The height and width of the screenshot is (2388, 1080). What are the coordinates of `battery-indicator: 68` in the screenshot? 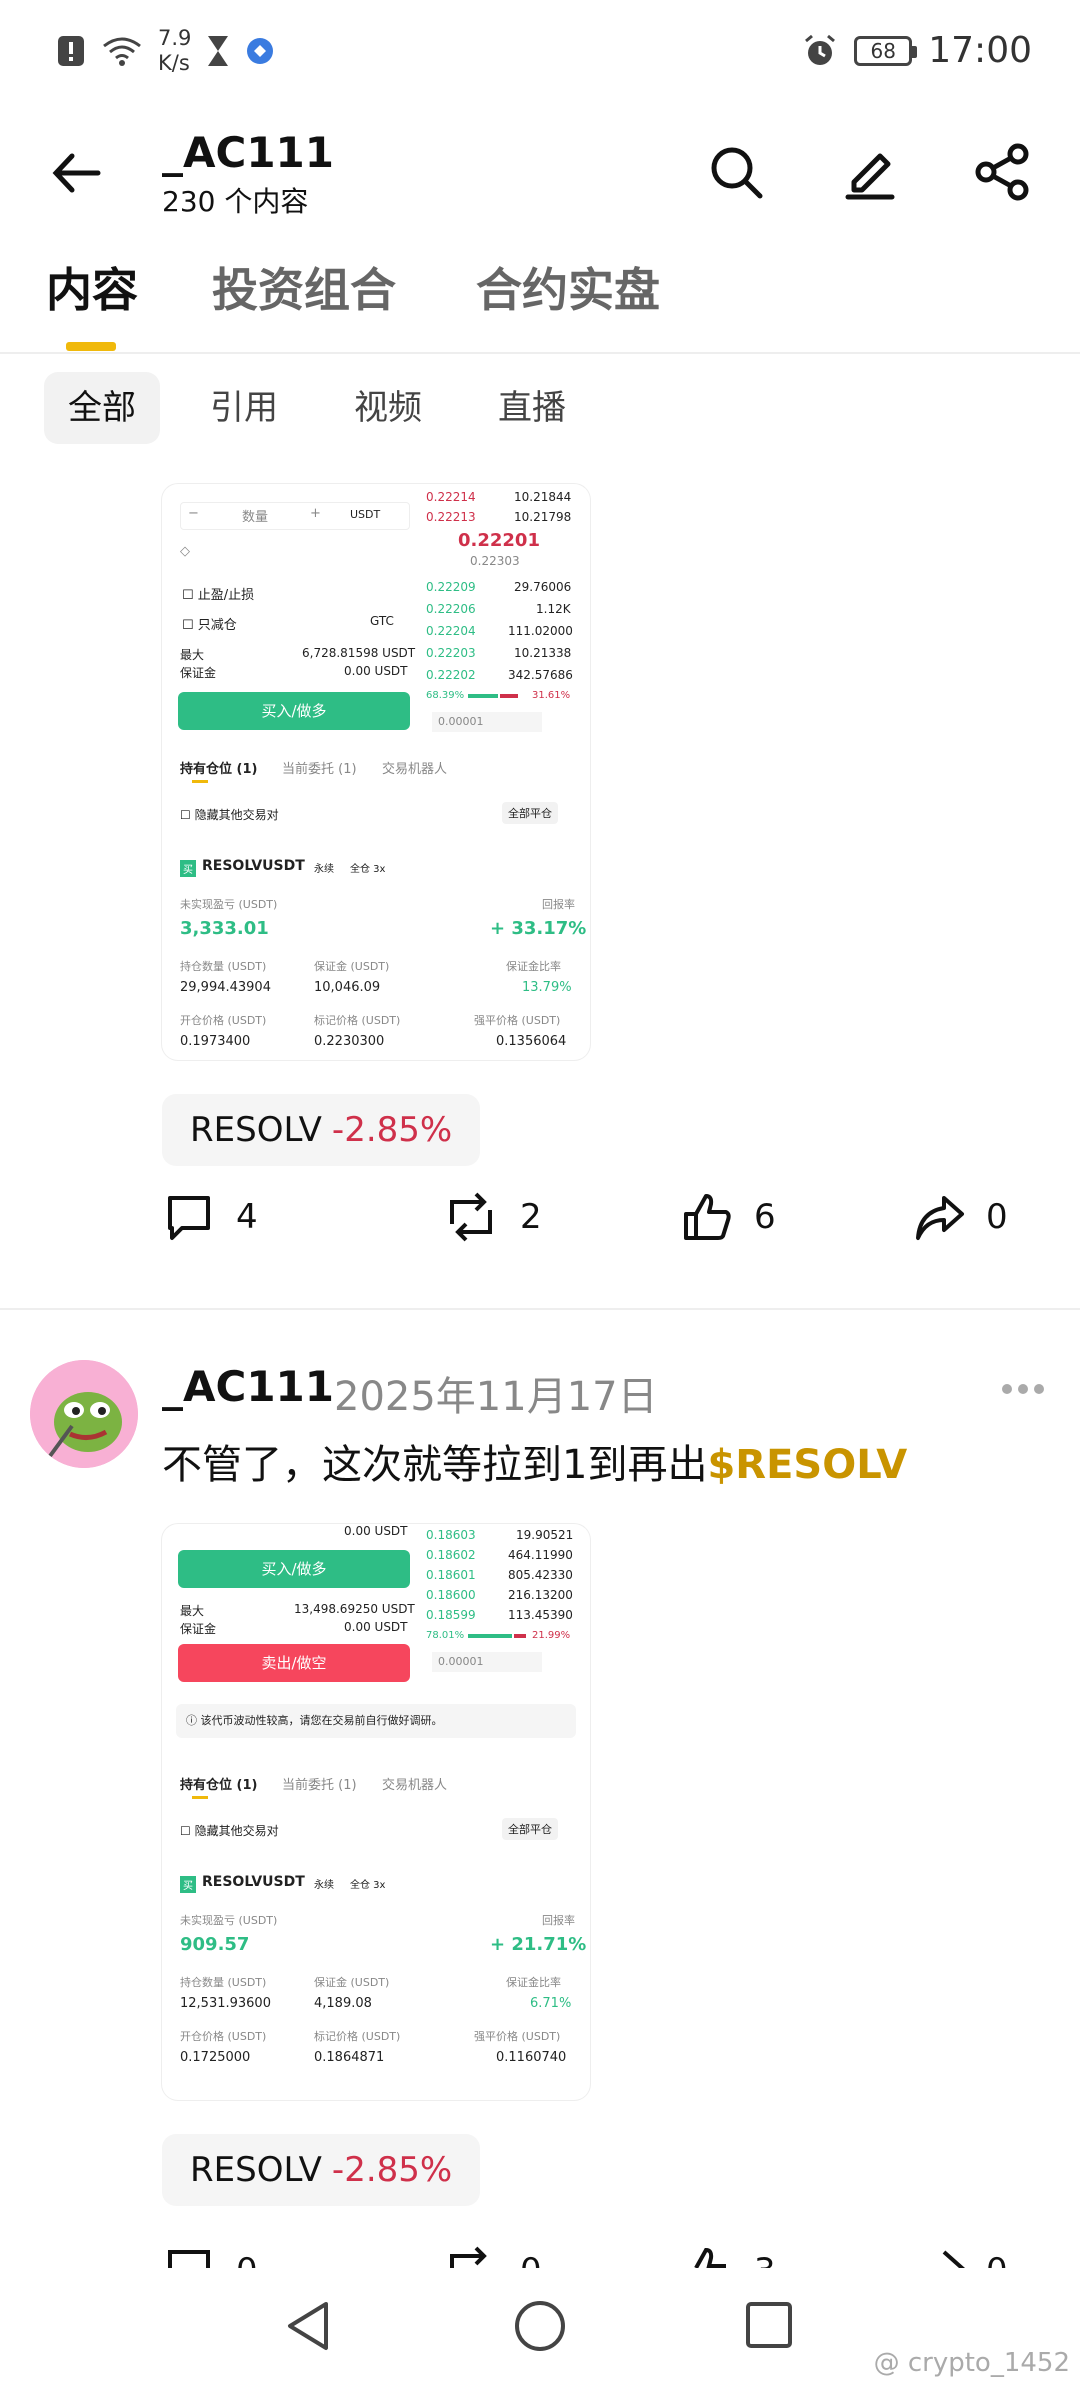 It's located at (886, 50).